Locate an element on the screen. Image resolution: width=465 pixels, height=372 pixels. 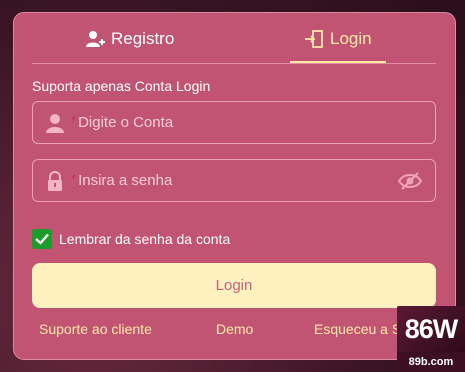
account-field: * is located at coordinates (234, 122).